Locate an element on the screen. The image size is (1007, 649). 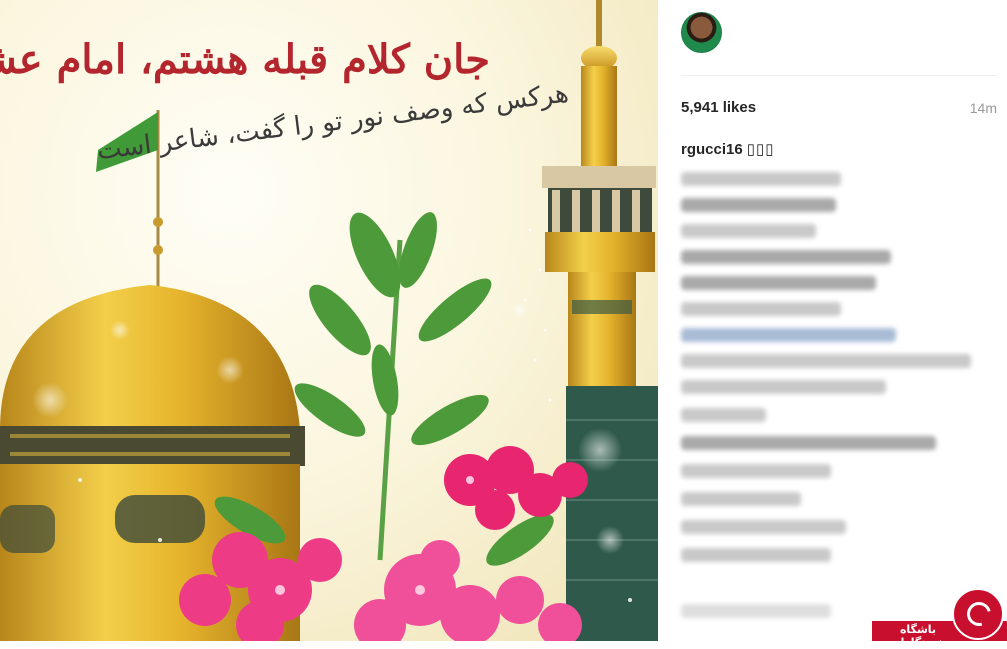
image-title-calligraphy: جان کلام قبله هشتم، امام عشق is located at coordinates (245, 59).